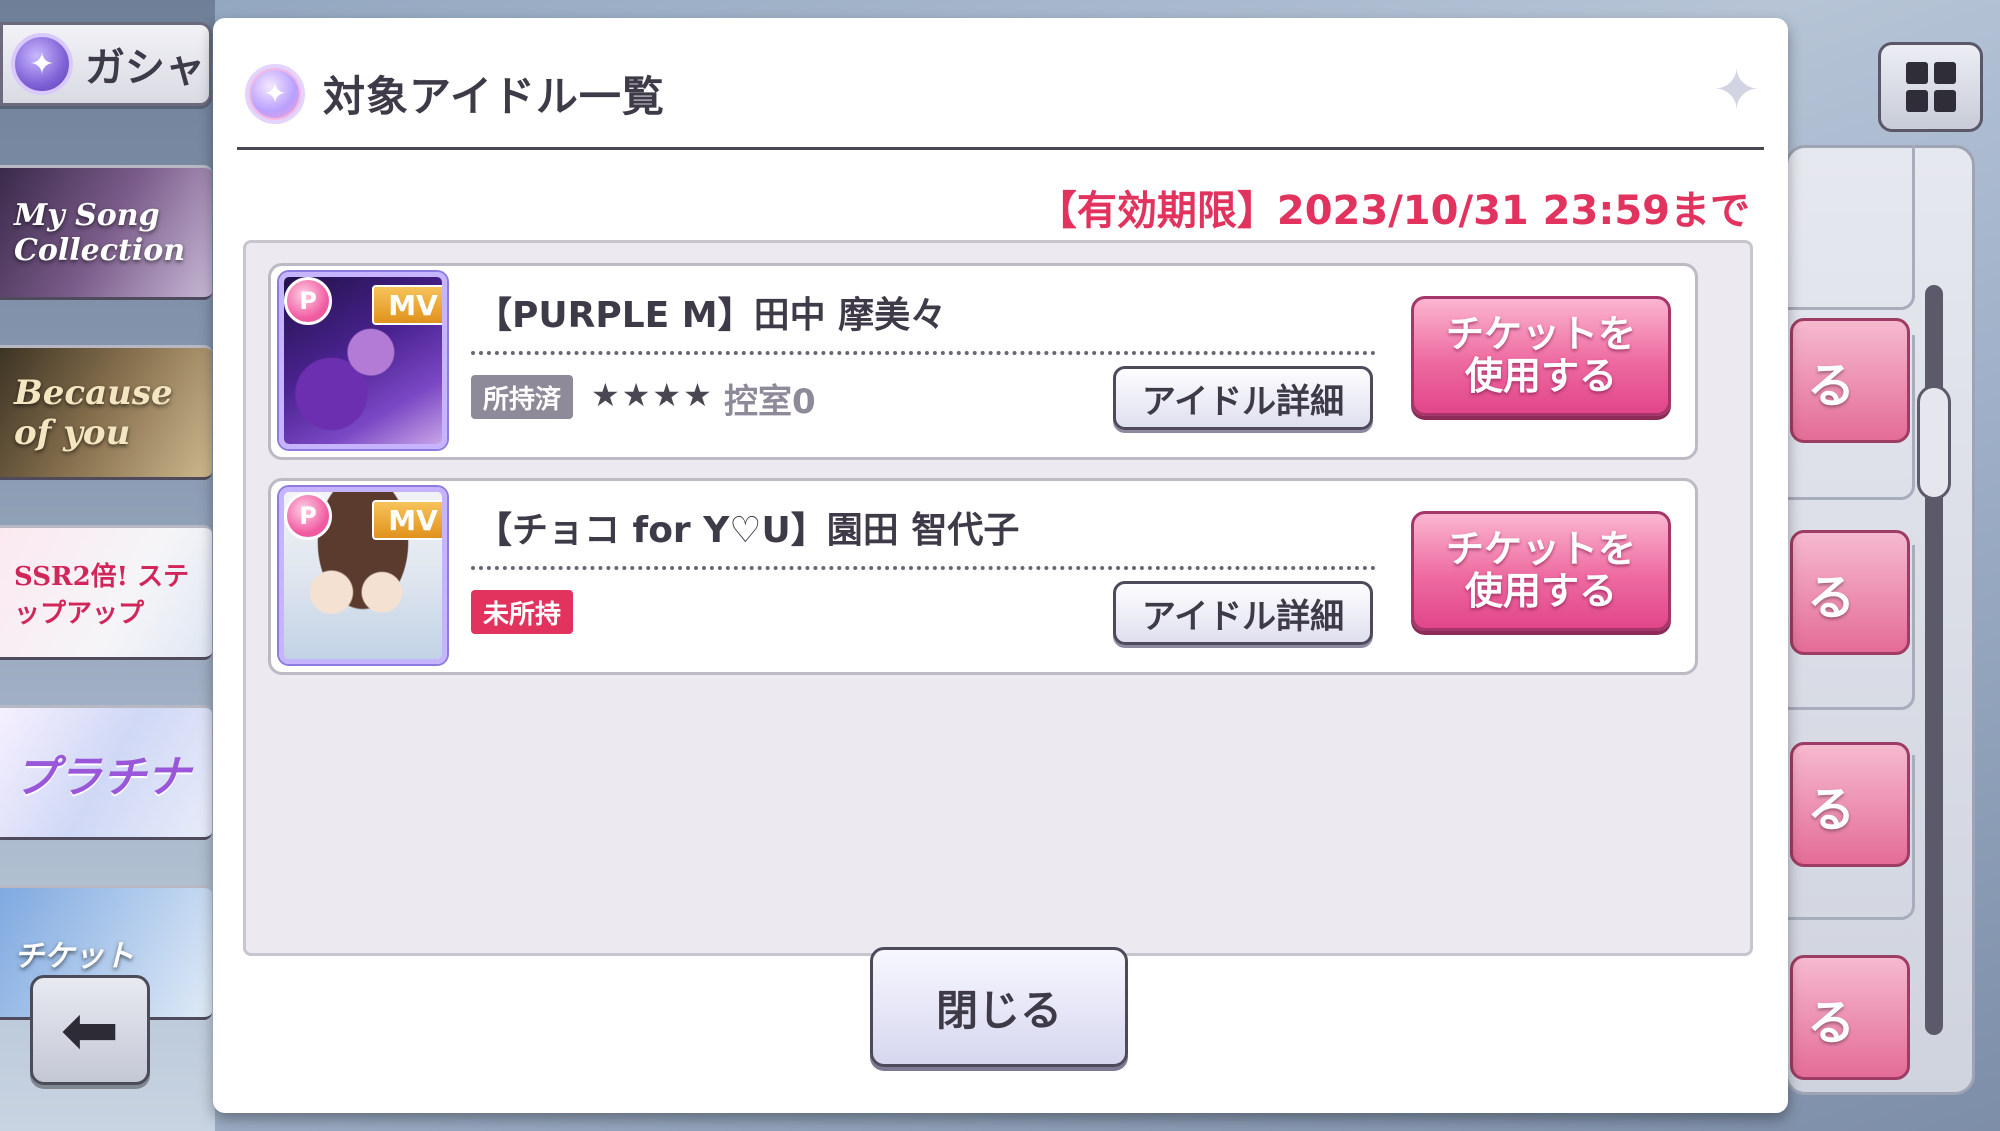 This screenshot has width=2000, height=1131. What do you see at coordinates (522, 612) in the screenshot?
I see `status-badge-unowned: 未所持` at bounding box center [522, 612].